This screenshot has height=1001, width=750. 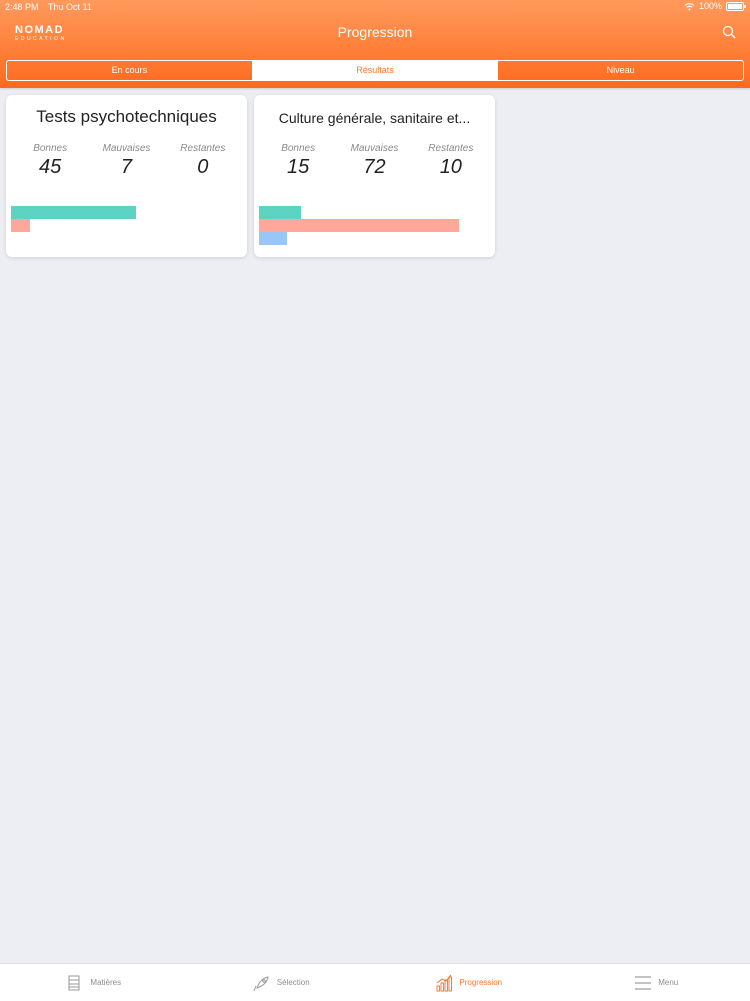 I want to click on stat-bonnes: Bonnes 45, so click(x=50, y=161).